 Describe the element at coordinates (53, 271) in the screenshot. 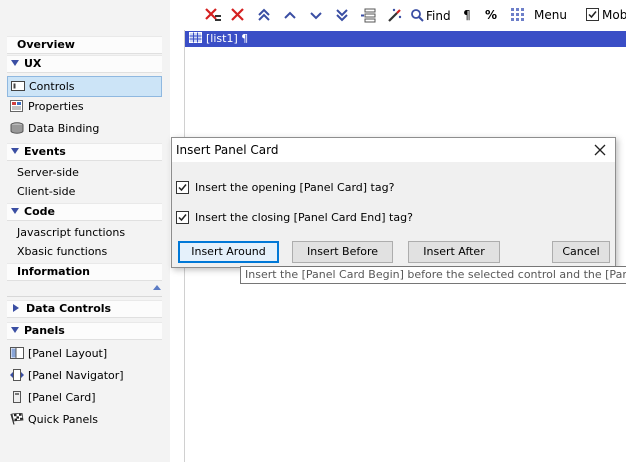

I see `sidebar-section-label: Information` at that location.